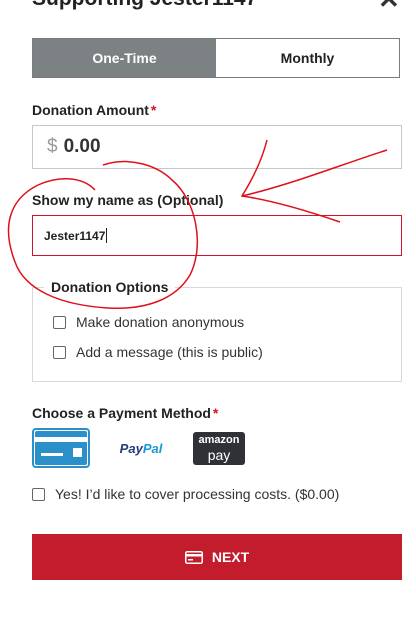 The height and width of the screenshot is (621, 416). I want to click on message-option: Add a message (this is public), so click(158, 352).